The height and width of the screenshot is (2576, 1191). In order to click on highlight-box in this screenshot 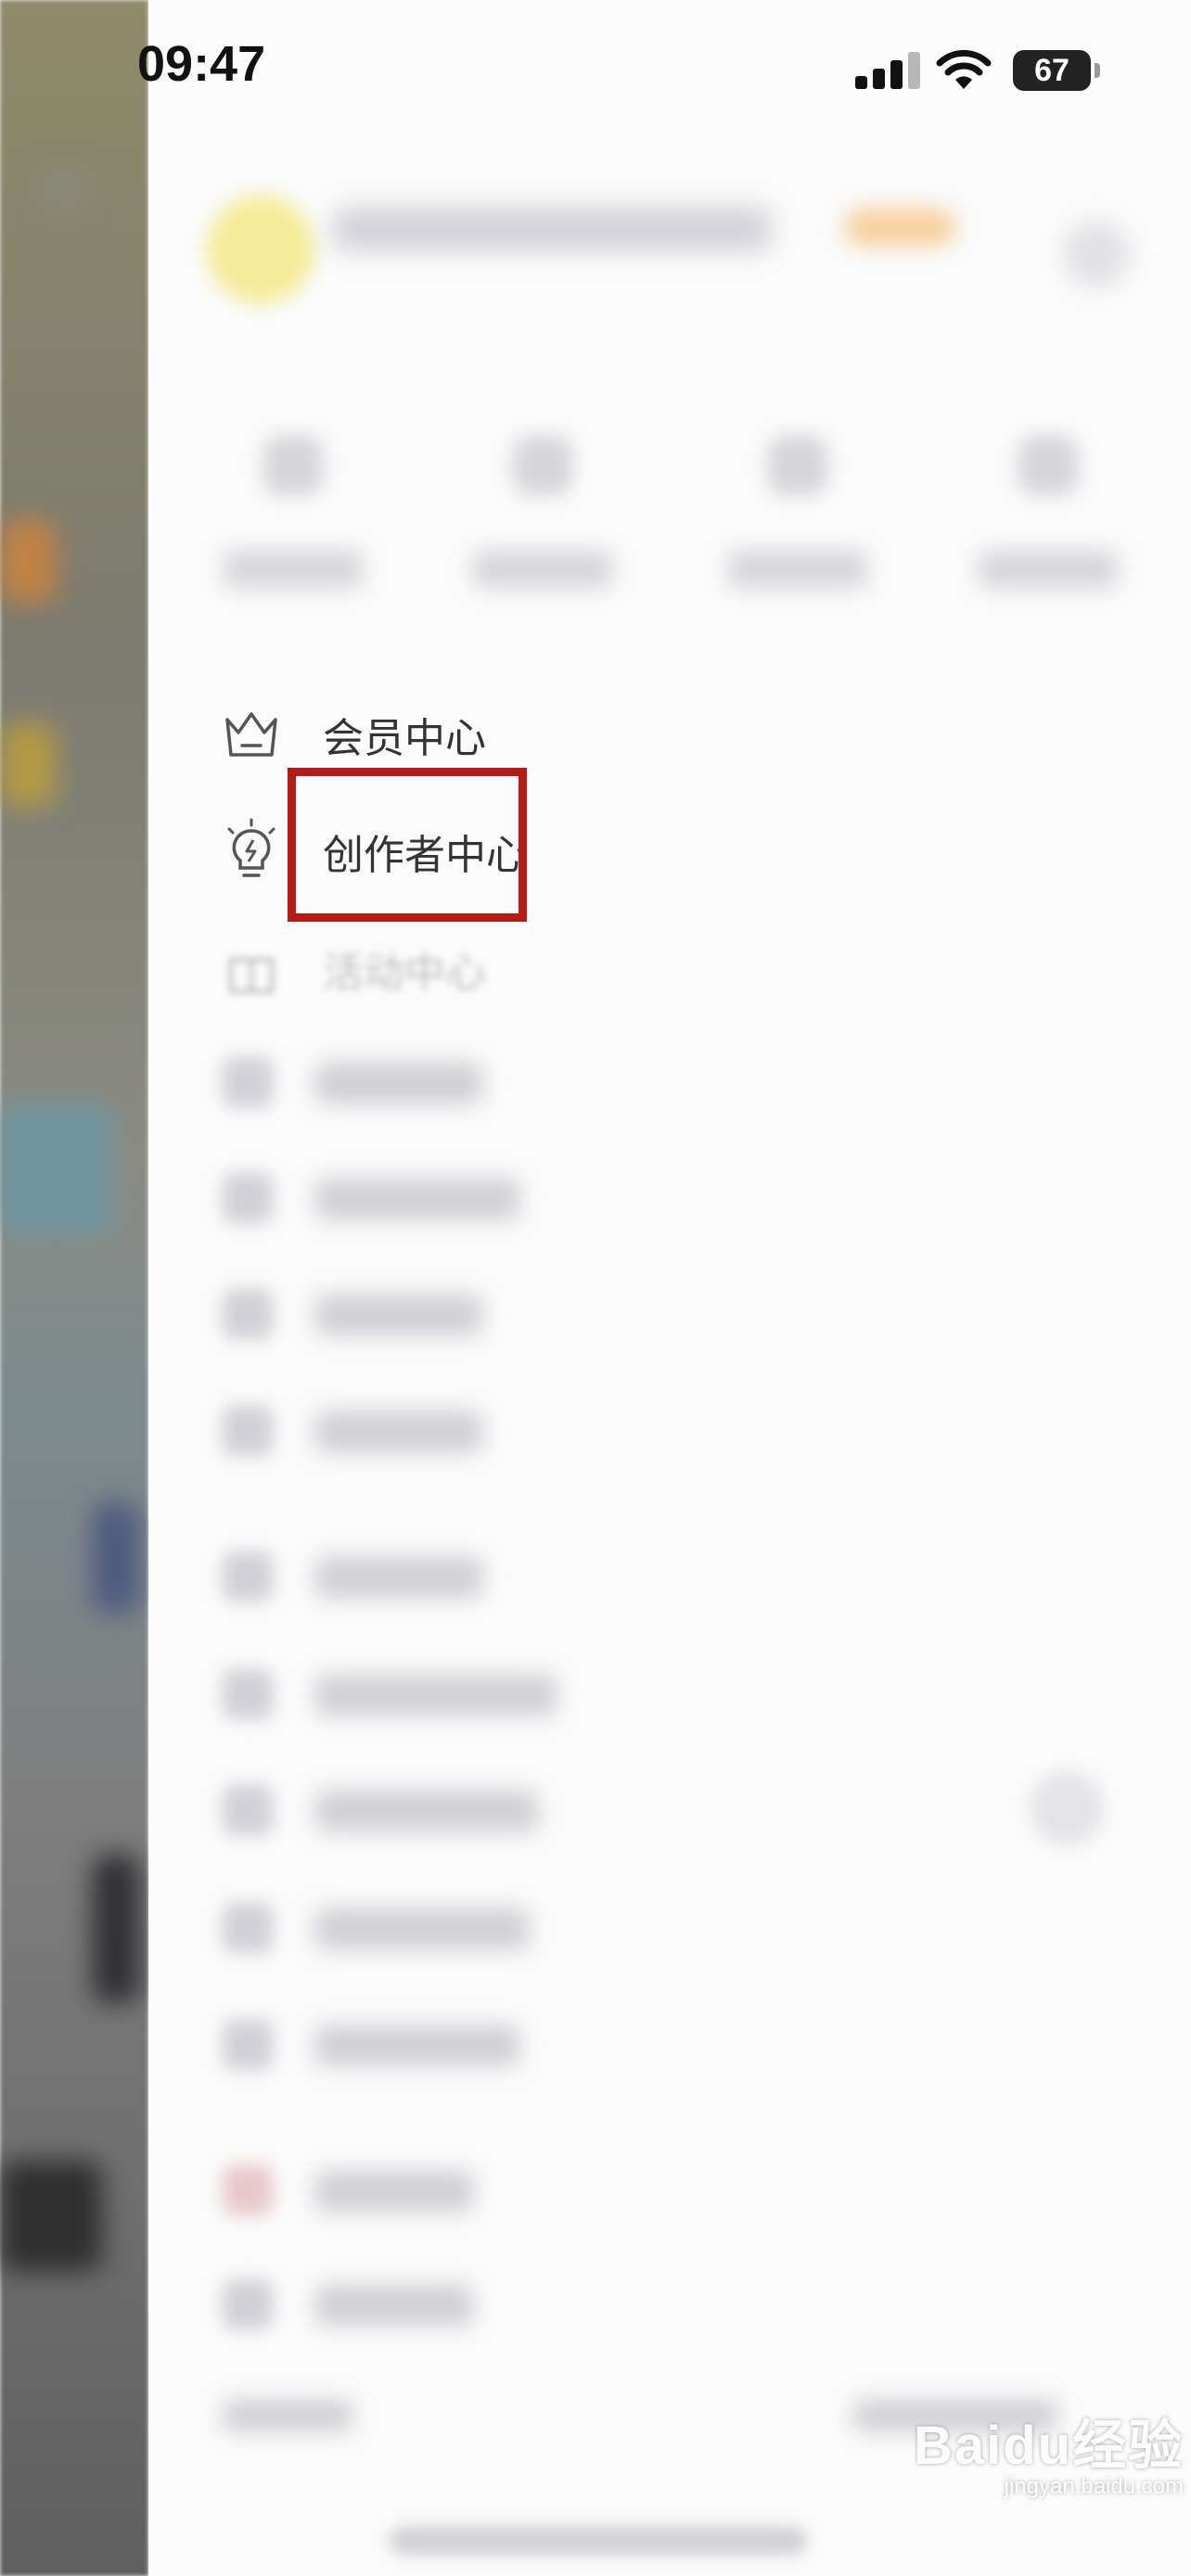, I will do `click(407, 845)`.